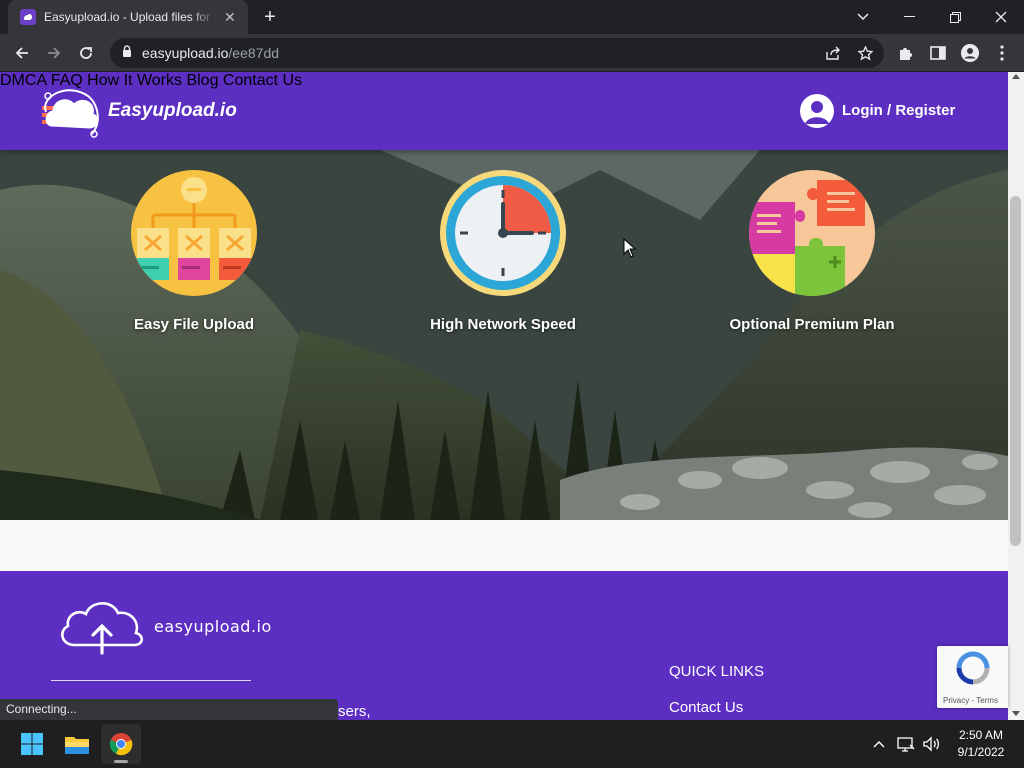 The height and width of the screenshot is (768, 1024). Describe the element at coordinates (127, 53) in the screenshot. I see `lock-icon` at that location.